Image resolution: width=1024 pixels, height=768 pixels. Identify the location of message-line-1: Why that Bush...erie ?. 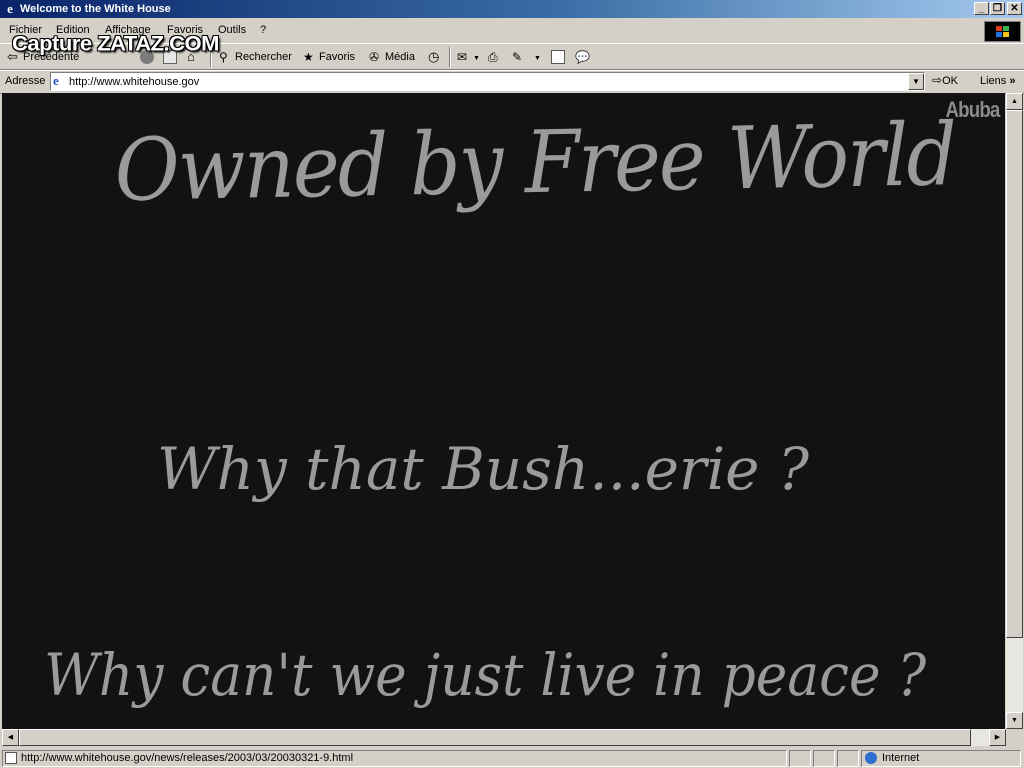
(483, 469).